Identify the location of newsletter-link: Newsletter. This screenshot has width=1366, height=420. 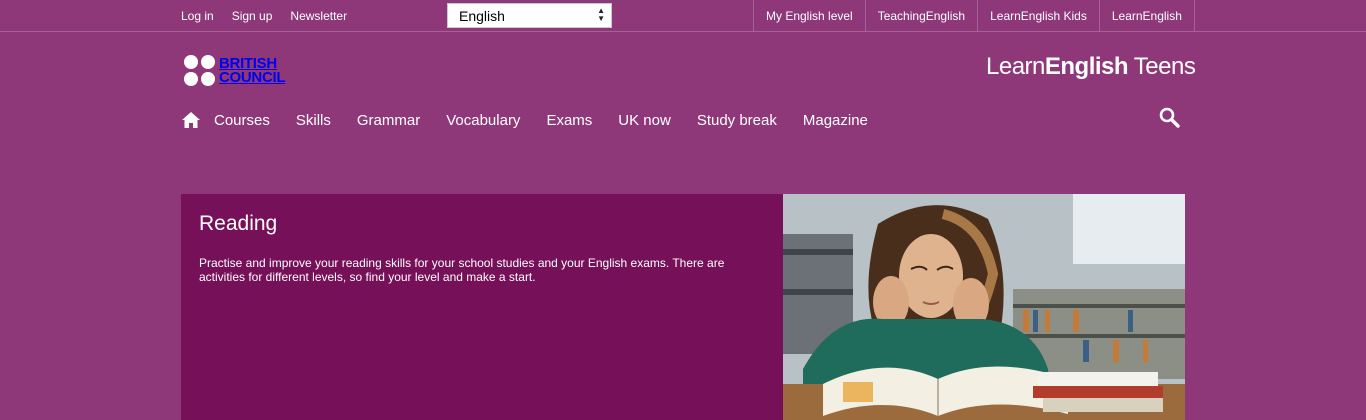
(318, 16).